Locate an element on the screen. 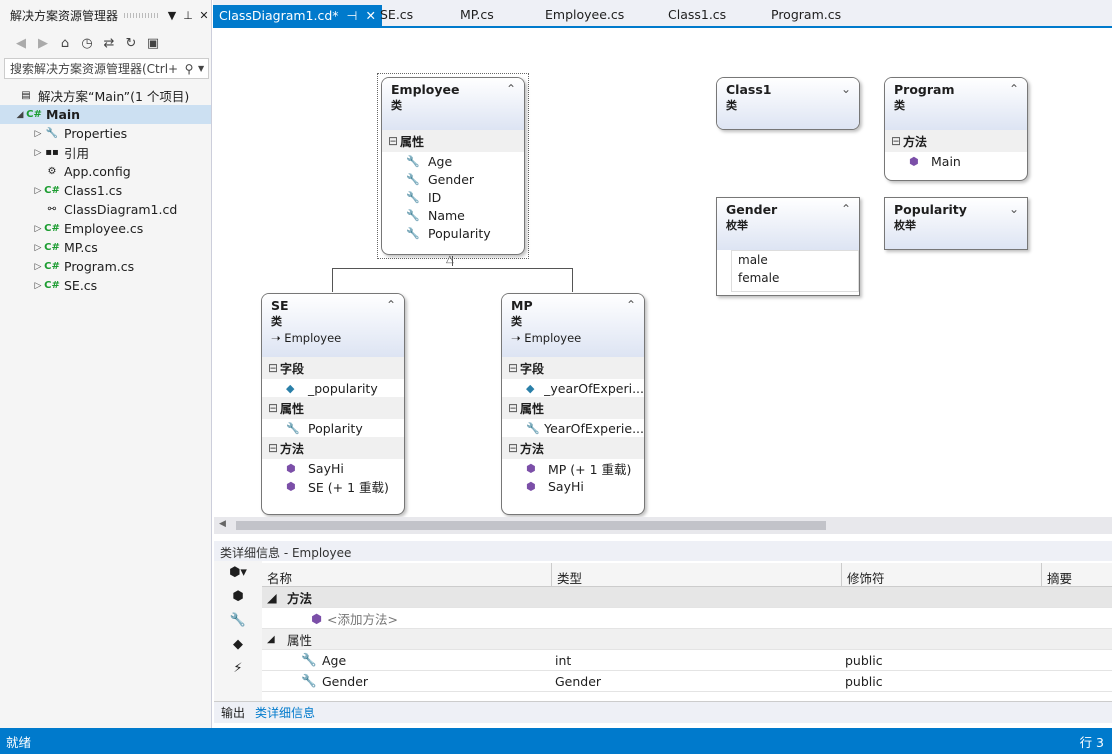 The height and width of the screenshot is (754, 1112). close-icon: ✕ is located at coordinates (204, 15).